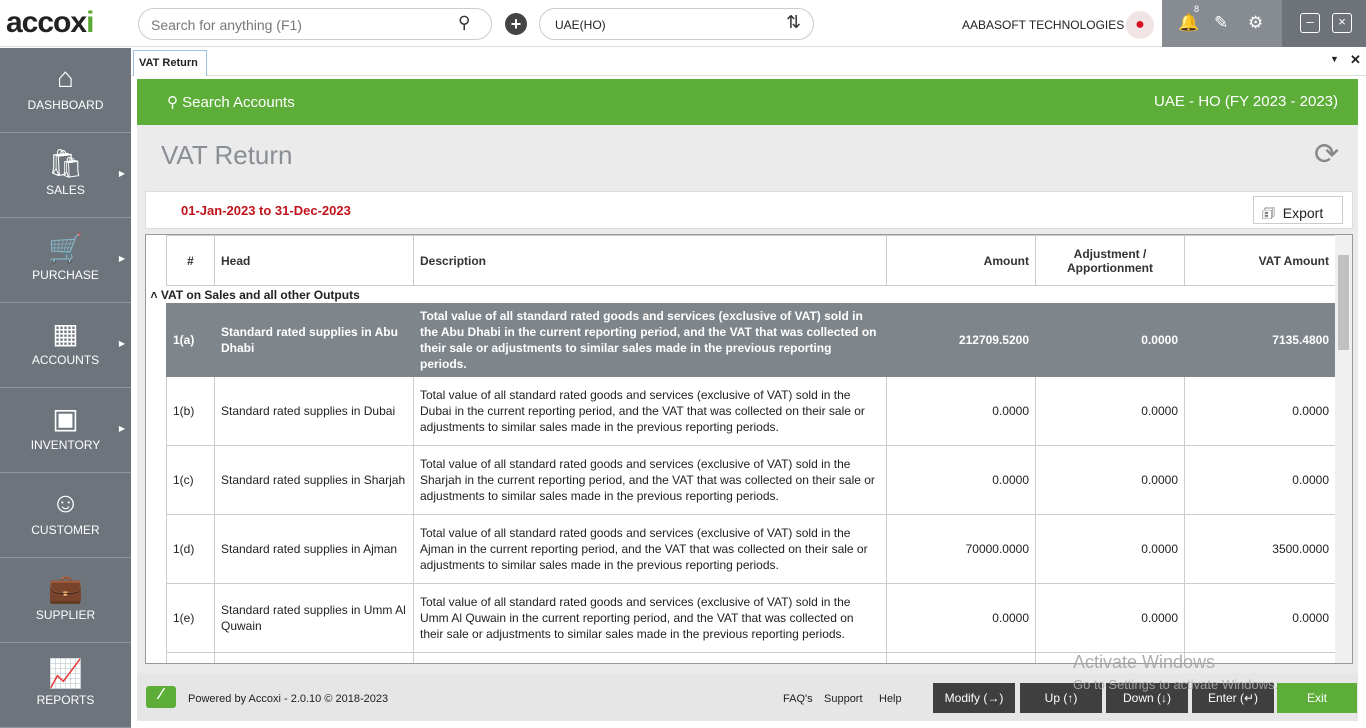 Image resolution: width=1366 pixels, height=728 pixels. Describe the element at coordinates (1317, 698) in the screenshot. I see `exit-button: Exit` at that location.